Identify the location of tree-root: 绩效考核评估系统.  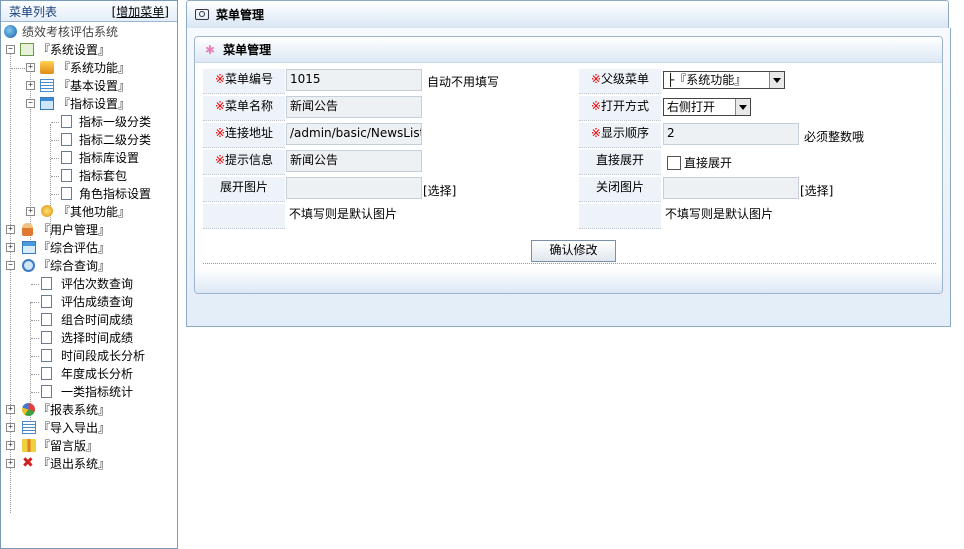
(89, 32).